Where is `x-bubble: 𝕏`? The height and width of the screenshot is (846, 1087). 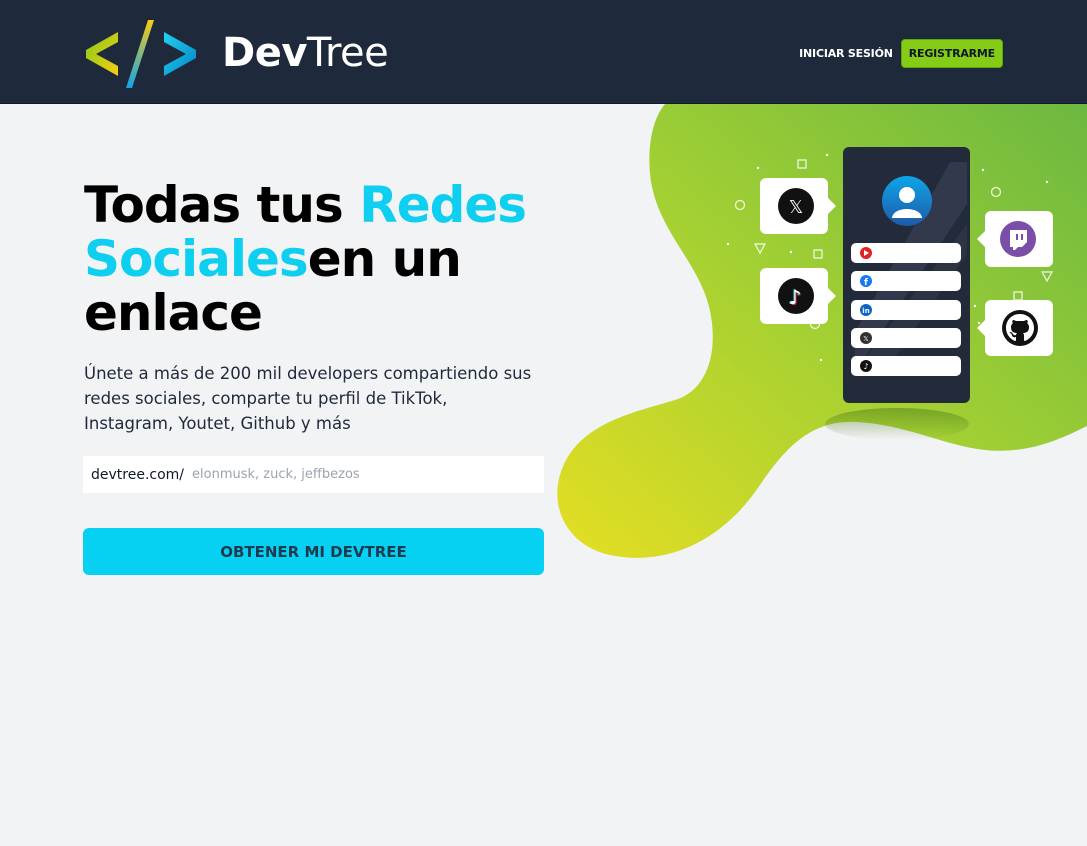 x-bubble: 𝕏 is located at coordinates (798, 206).